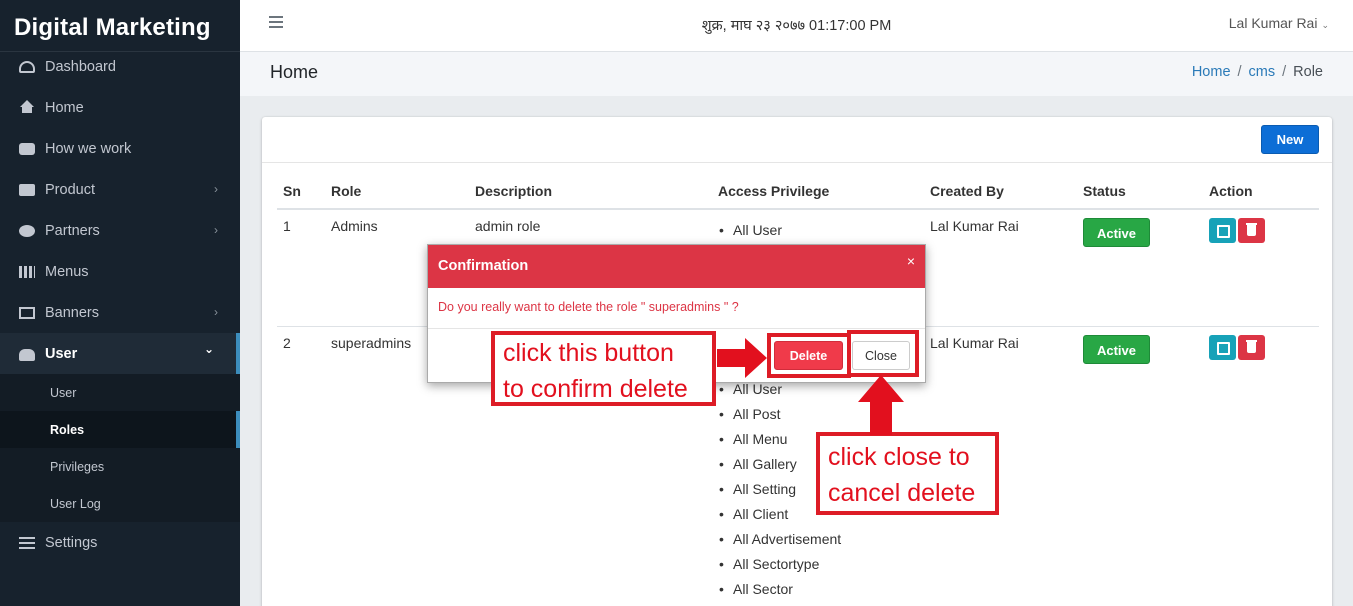 The height and width of the screenshot is (606, 1353). I want to click on breadcrumb-current: Role, so click(1308, 72).